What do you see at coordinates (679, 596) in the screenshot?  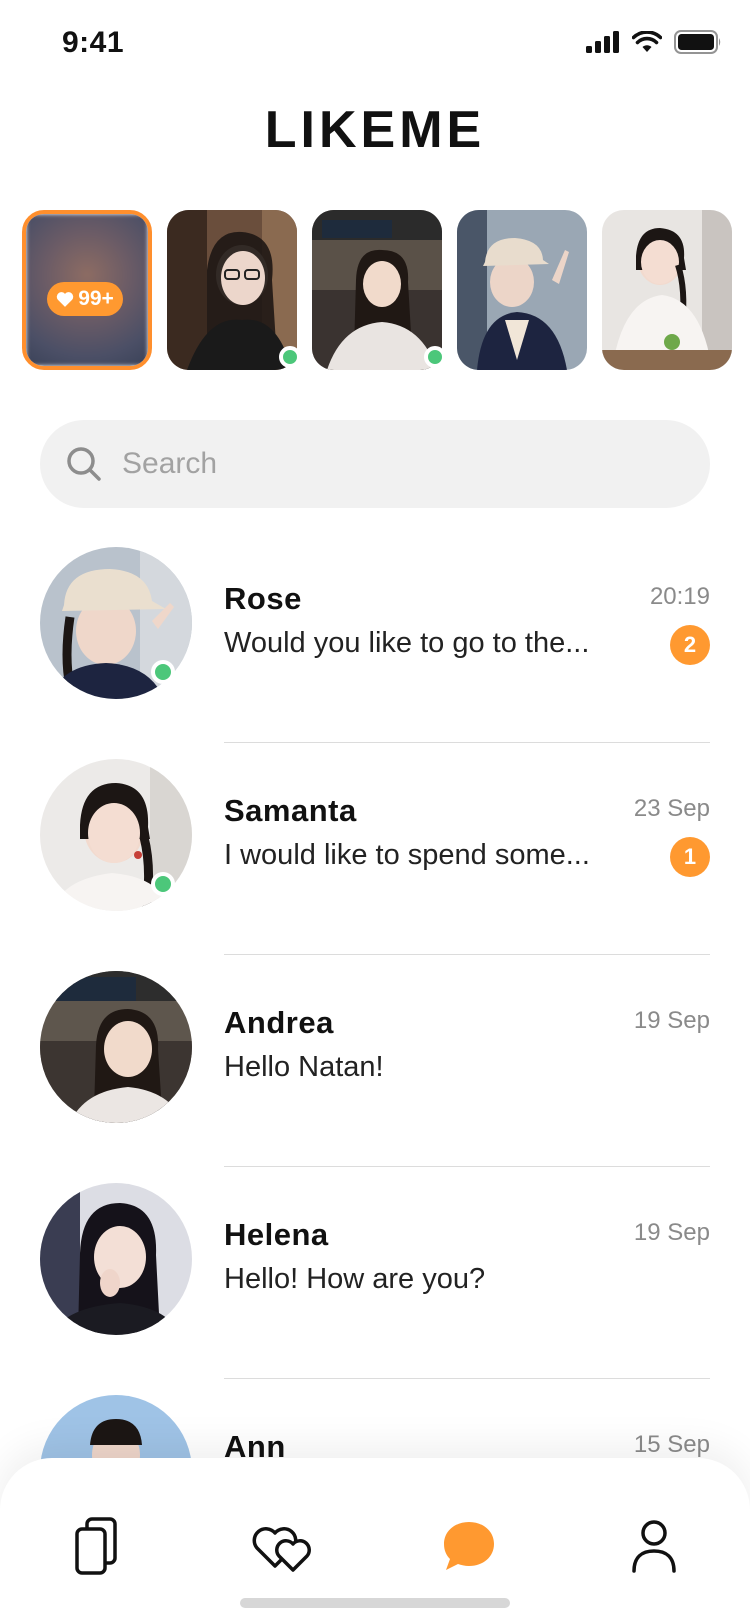 I see `message-time: 20:19` at bounding box center [679, 596].